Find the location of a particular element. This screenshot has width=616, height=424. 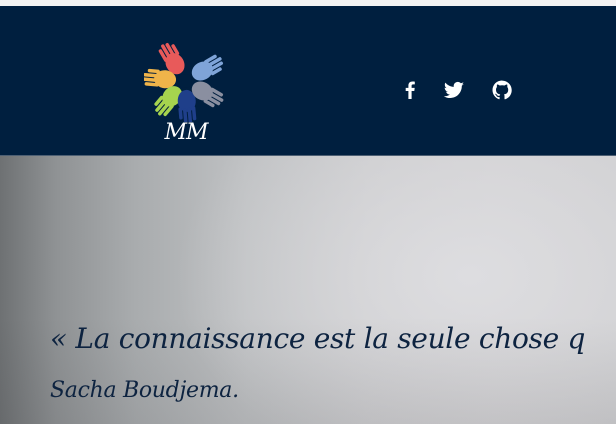

home-logo-link: MM is located at coordinates (185, 98).